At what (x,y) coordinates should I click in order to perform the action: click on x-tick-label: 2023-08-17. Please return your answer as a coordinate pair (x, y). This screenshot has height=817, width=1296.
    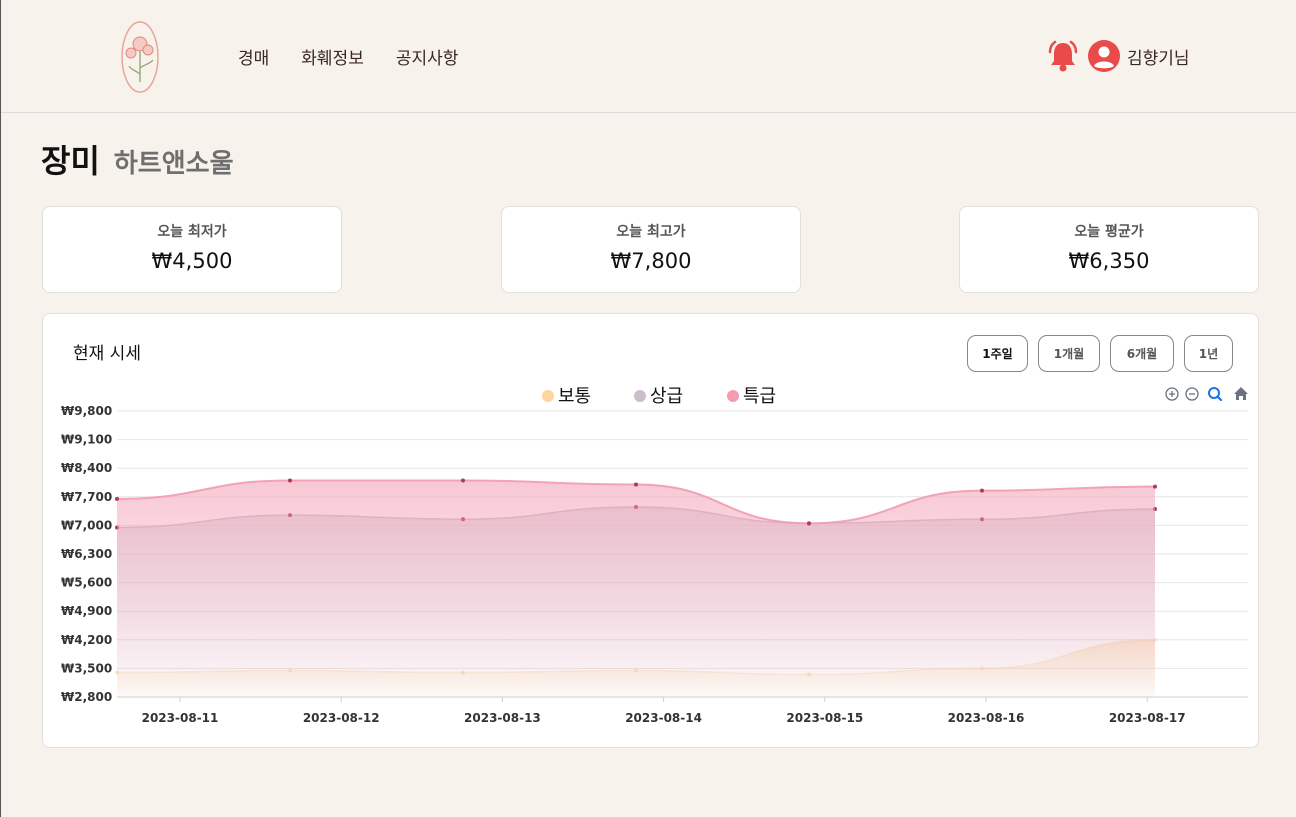
    Looking at the image, I should click on (1147, 718).